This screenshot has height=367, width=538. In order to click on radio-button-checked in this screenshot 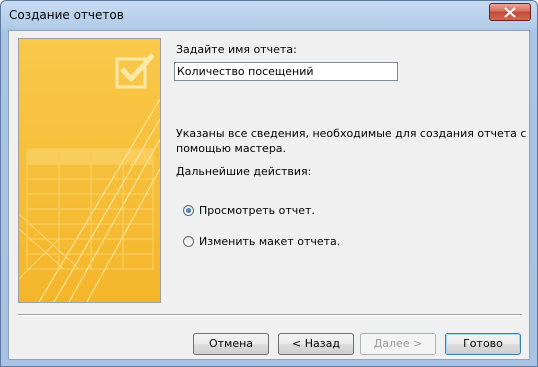, I will do `click(188, 210)`.